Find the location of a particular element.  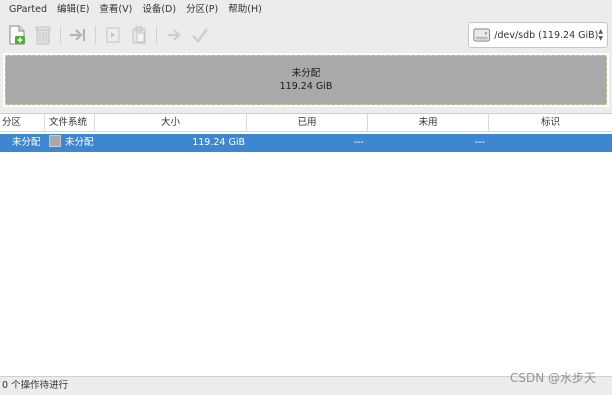

cell-partition: 未分配 is located at coordinates (26, 142).